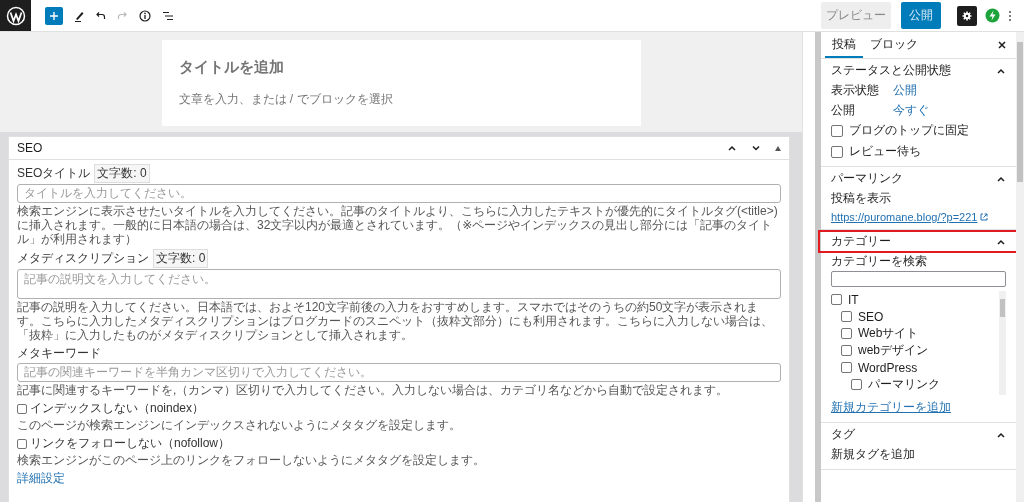  Describe the element at coordinates (918, 241) in the screenshot. I see `section-header: カテゴリー` at that location.